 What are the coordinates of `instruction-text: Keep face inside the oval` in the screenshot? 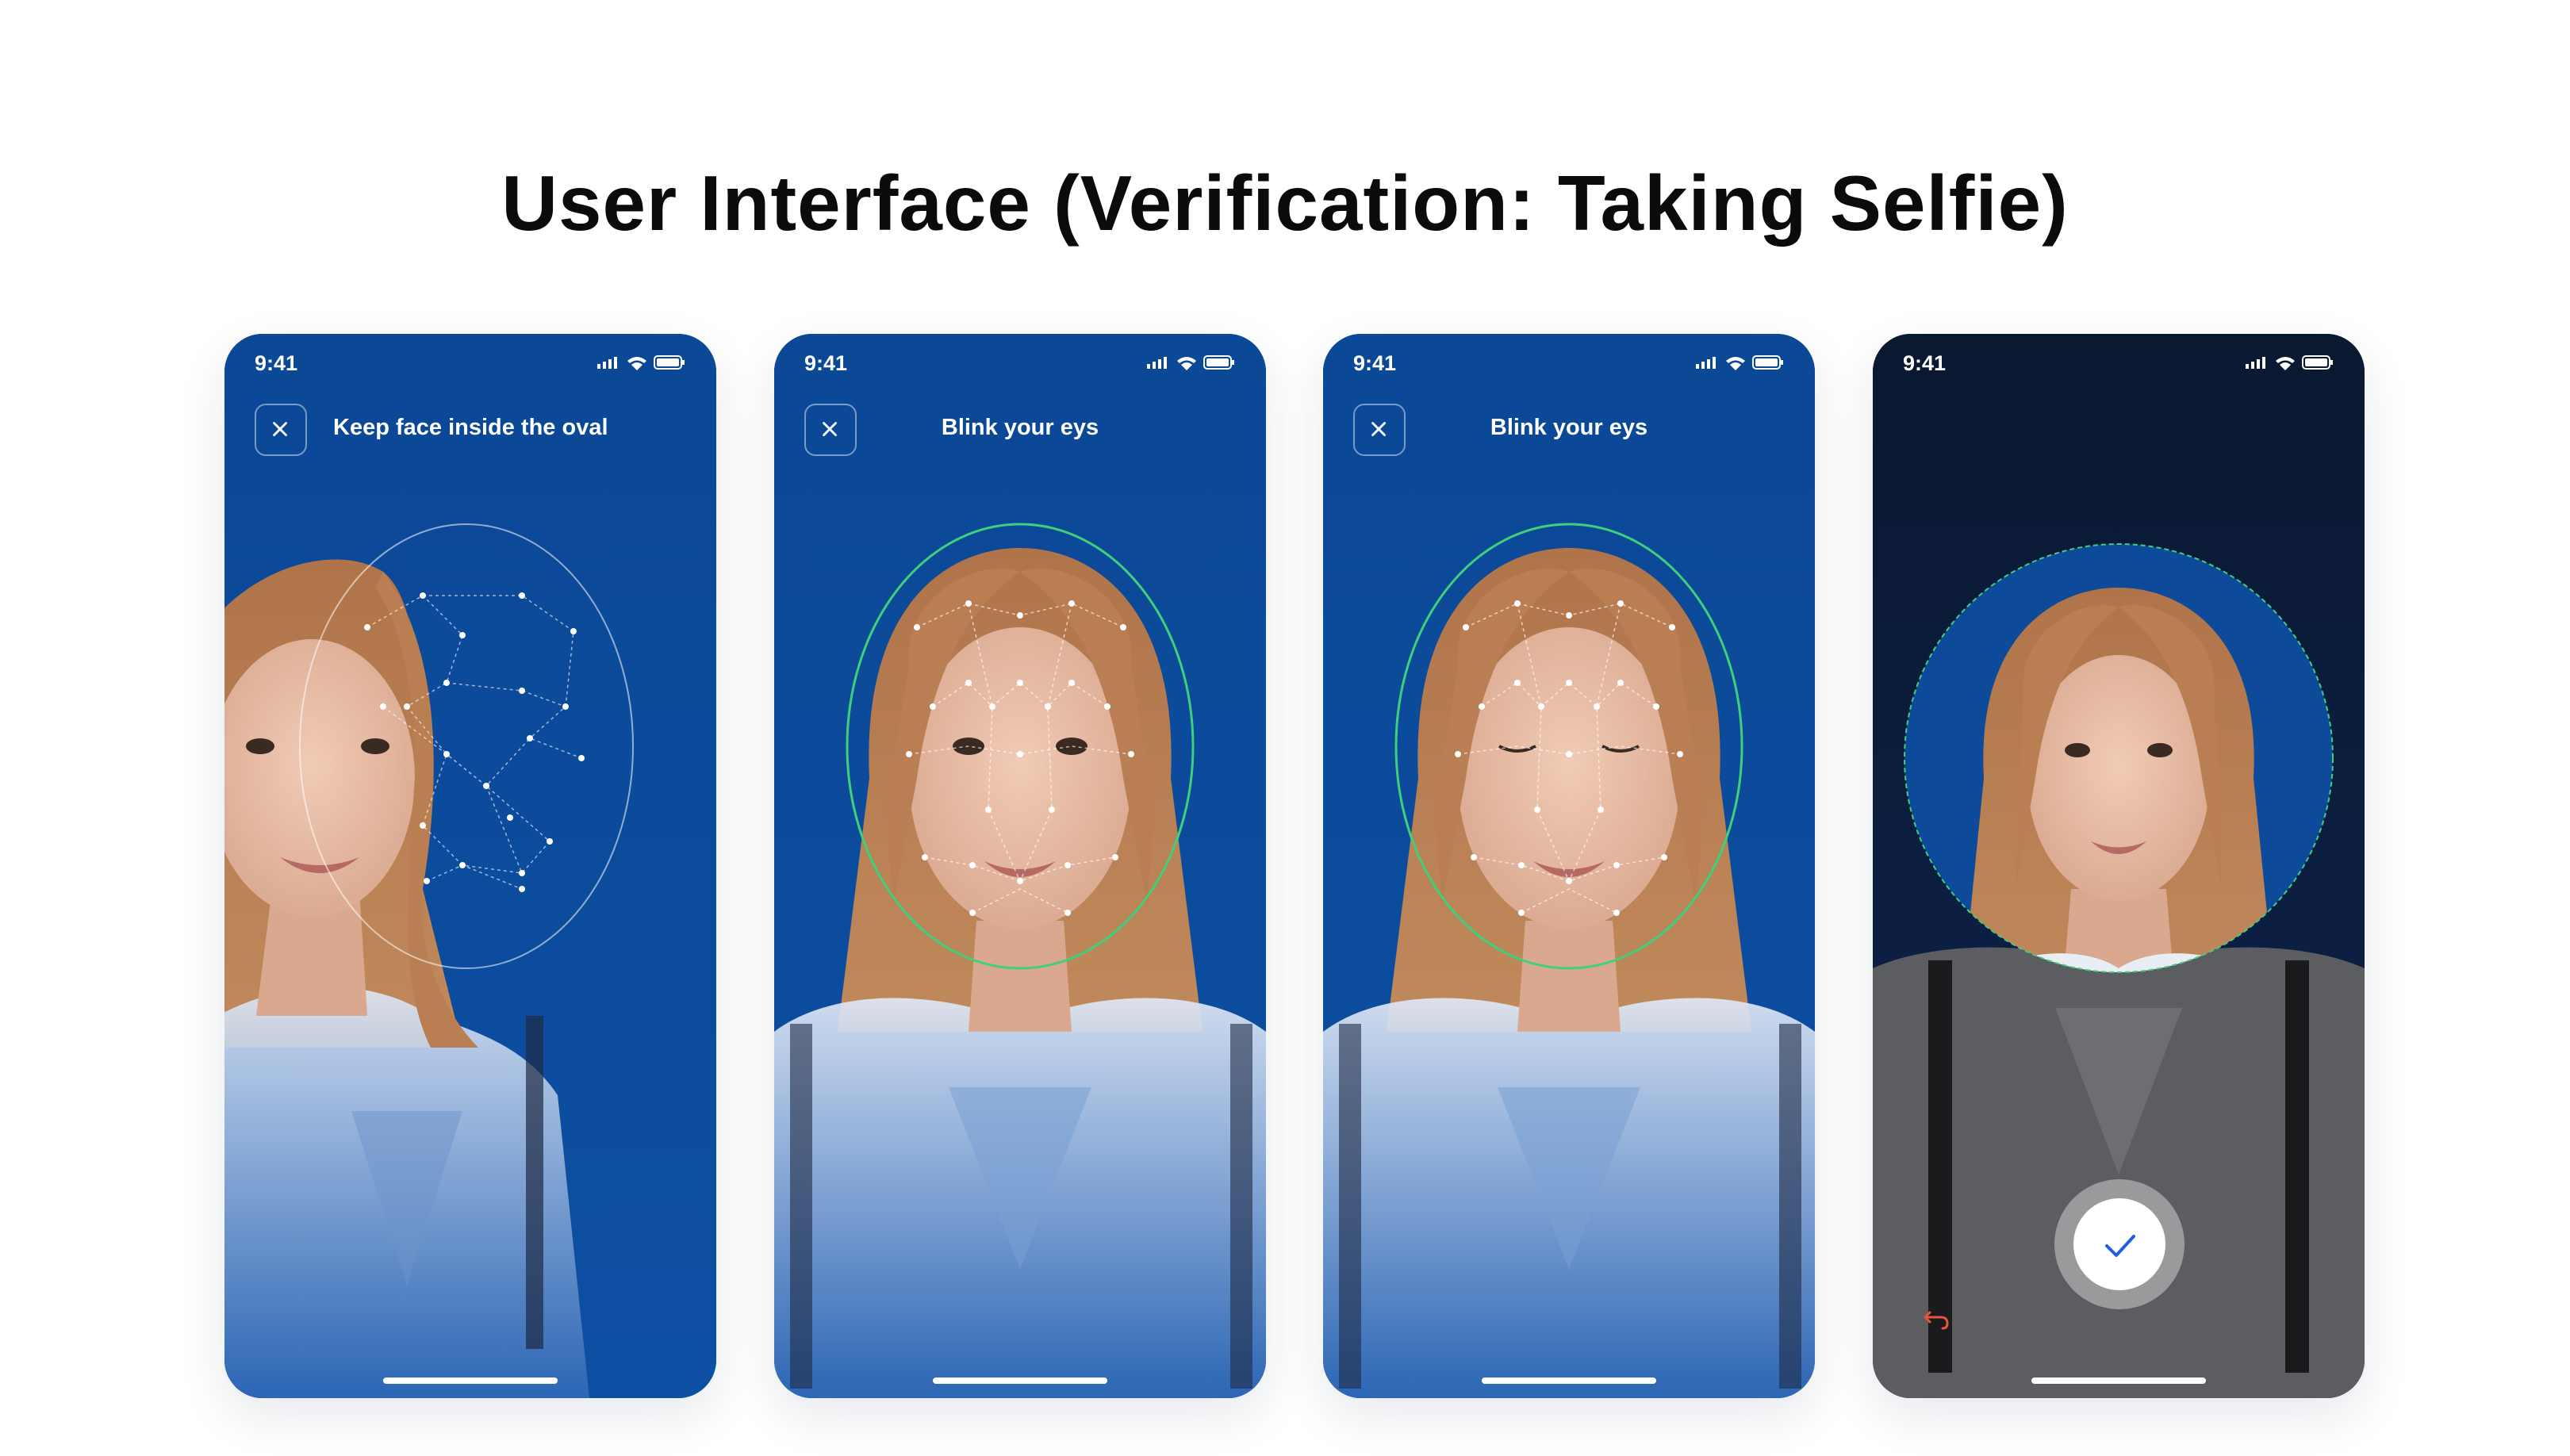 It's located at (470, 427).